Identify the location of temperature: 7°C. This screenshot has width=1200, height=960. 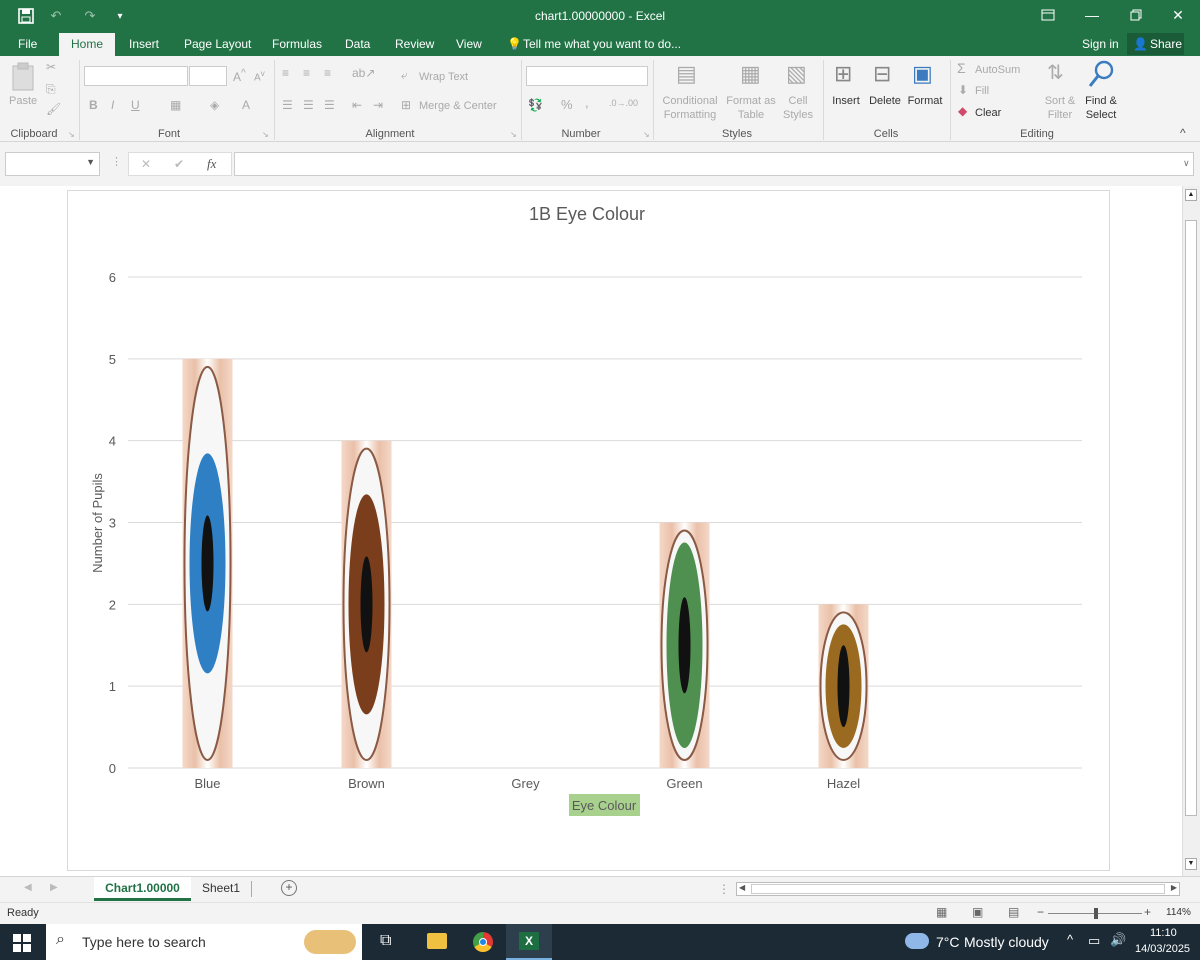
(948, 942).